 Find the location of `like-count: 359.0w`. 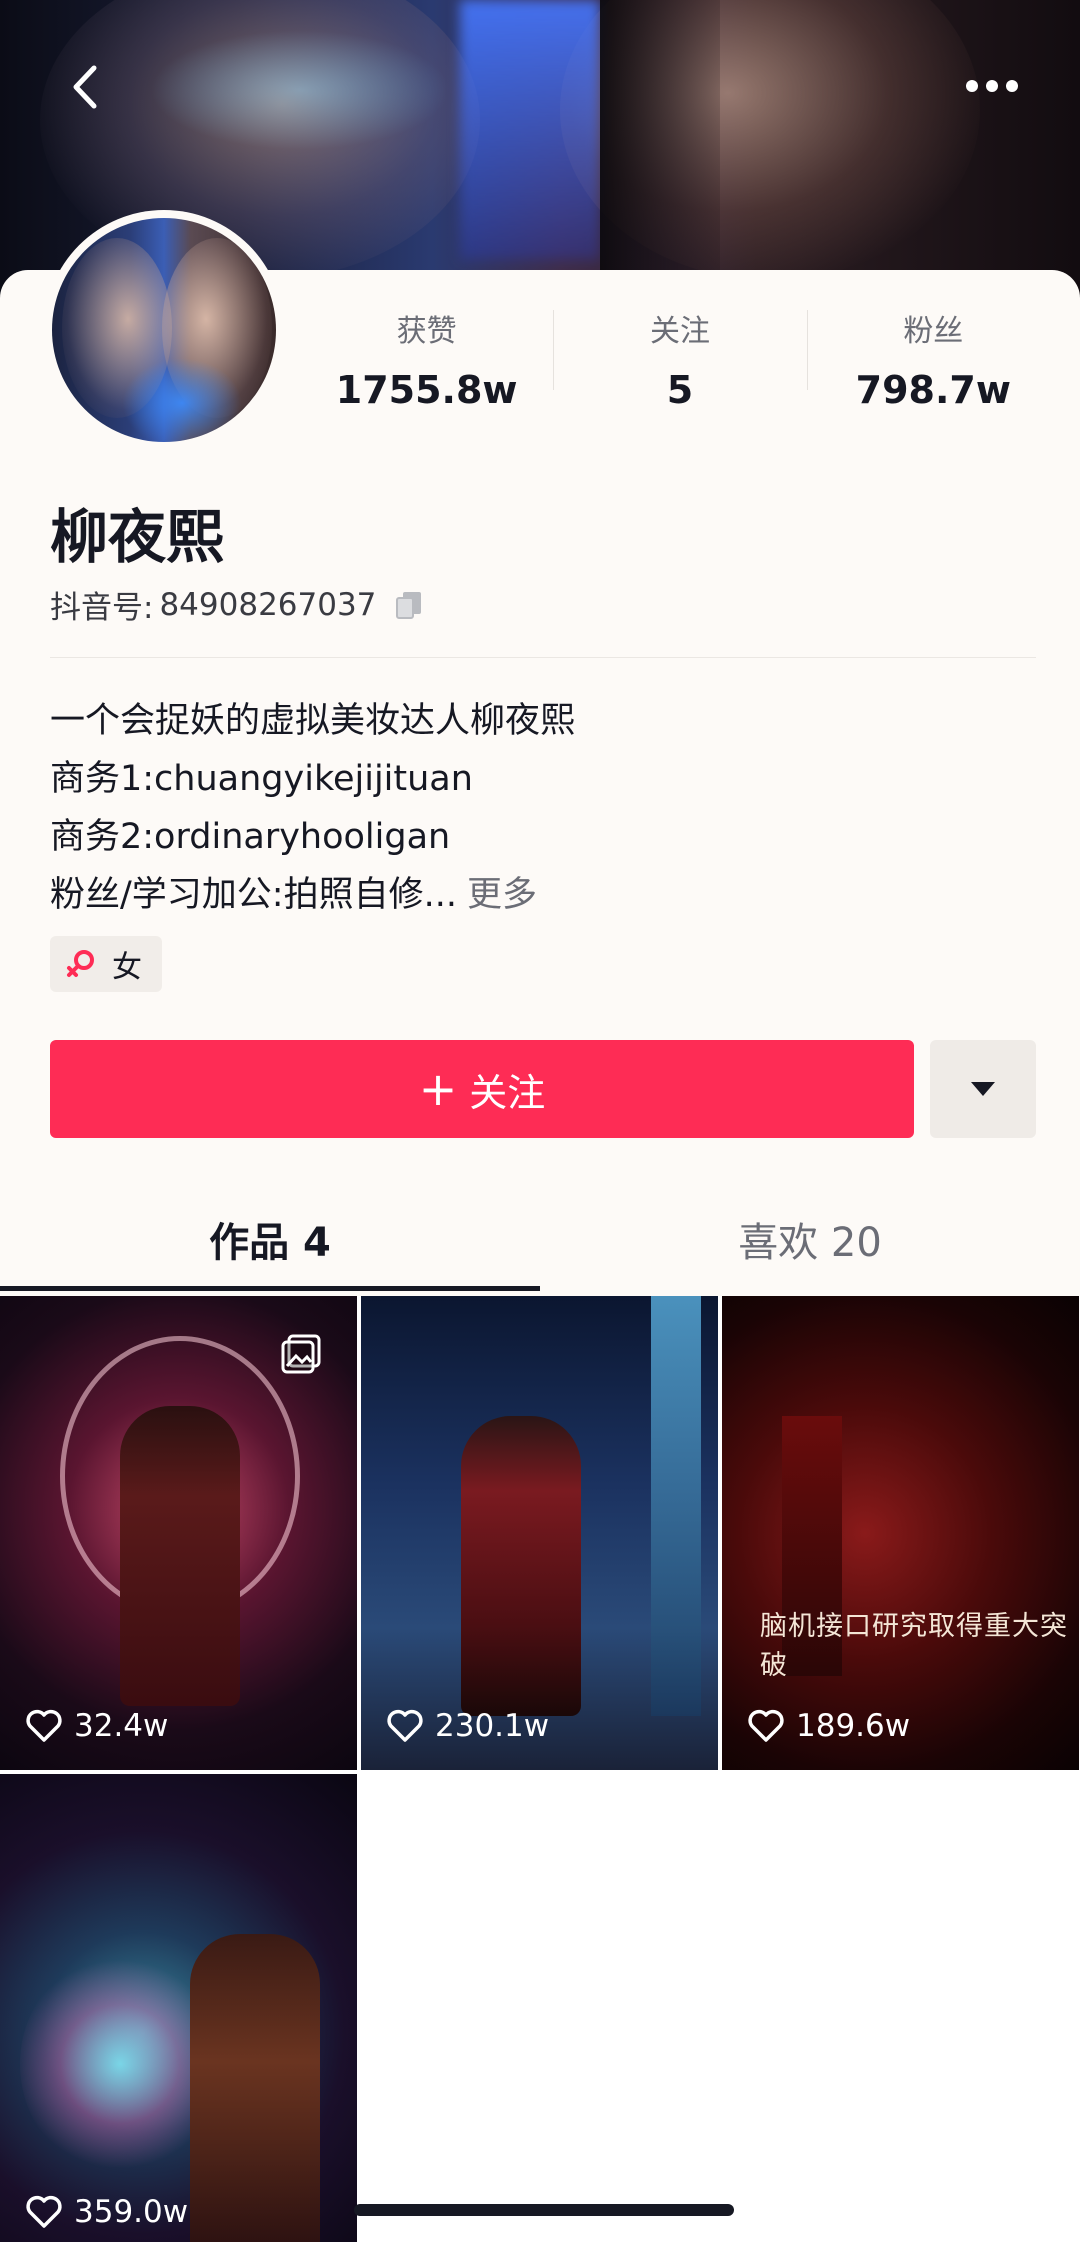

like-count: 359.0w is located at coordinates (106, 2212).